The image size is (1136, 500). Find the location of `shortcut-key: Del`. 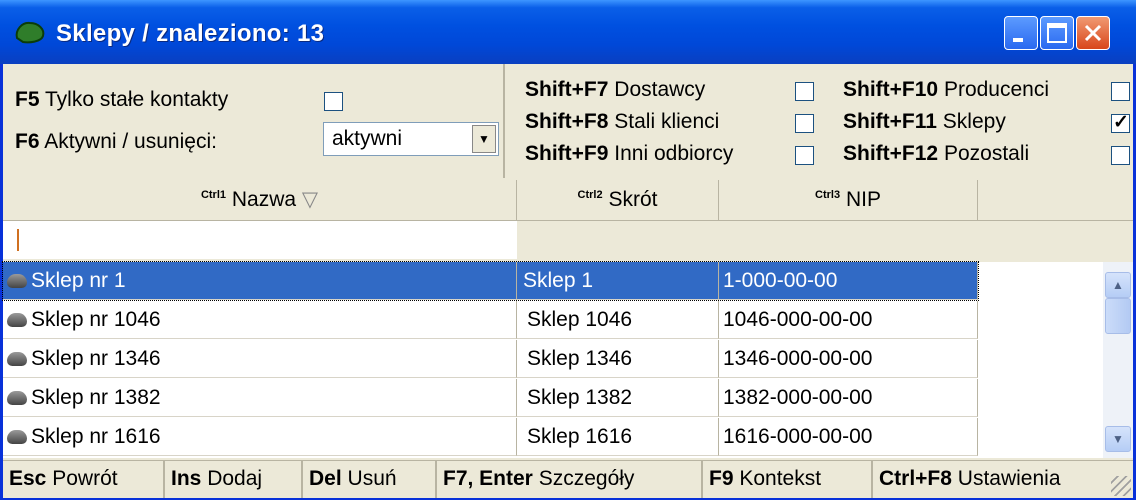

shortcut-key: Del is located at coordinates (325, 478).